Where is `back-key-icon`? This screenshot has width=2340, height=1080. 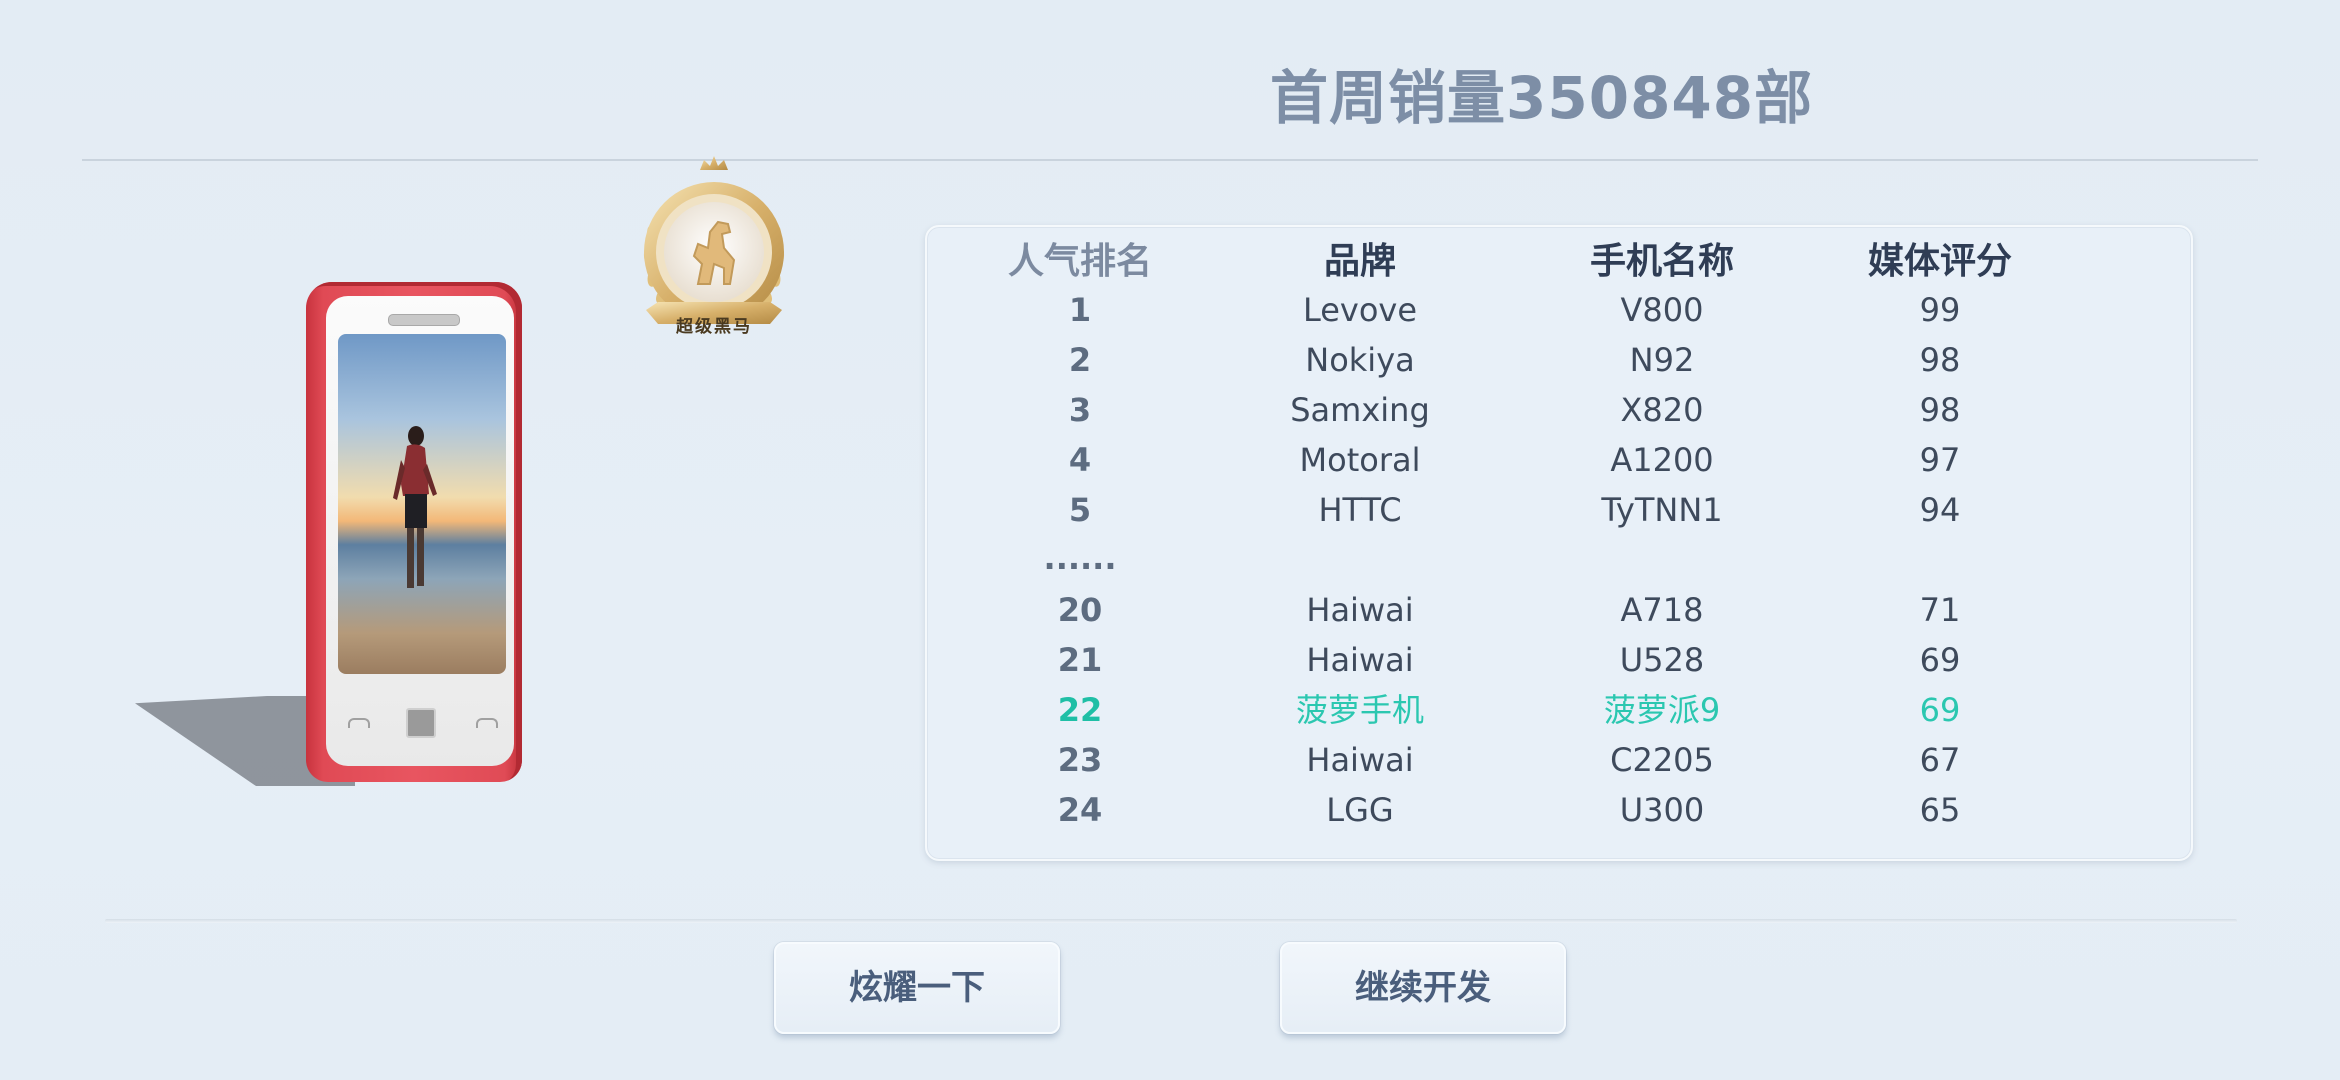
back-key-icon is located at coordinates (359, 723).